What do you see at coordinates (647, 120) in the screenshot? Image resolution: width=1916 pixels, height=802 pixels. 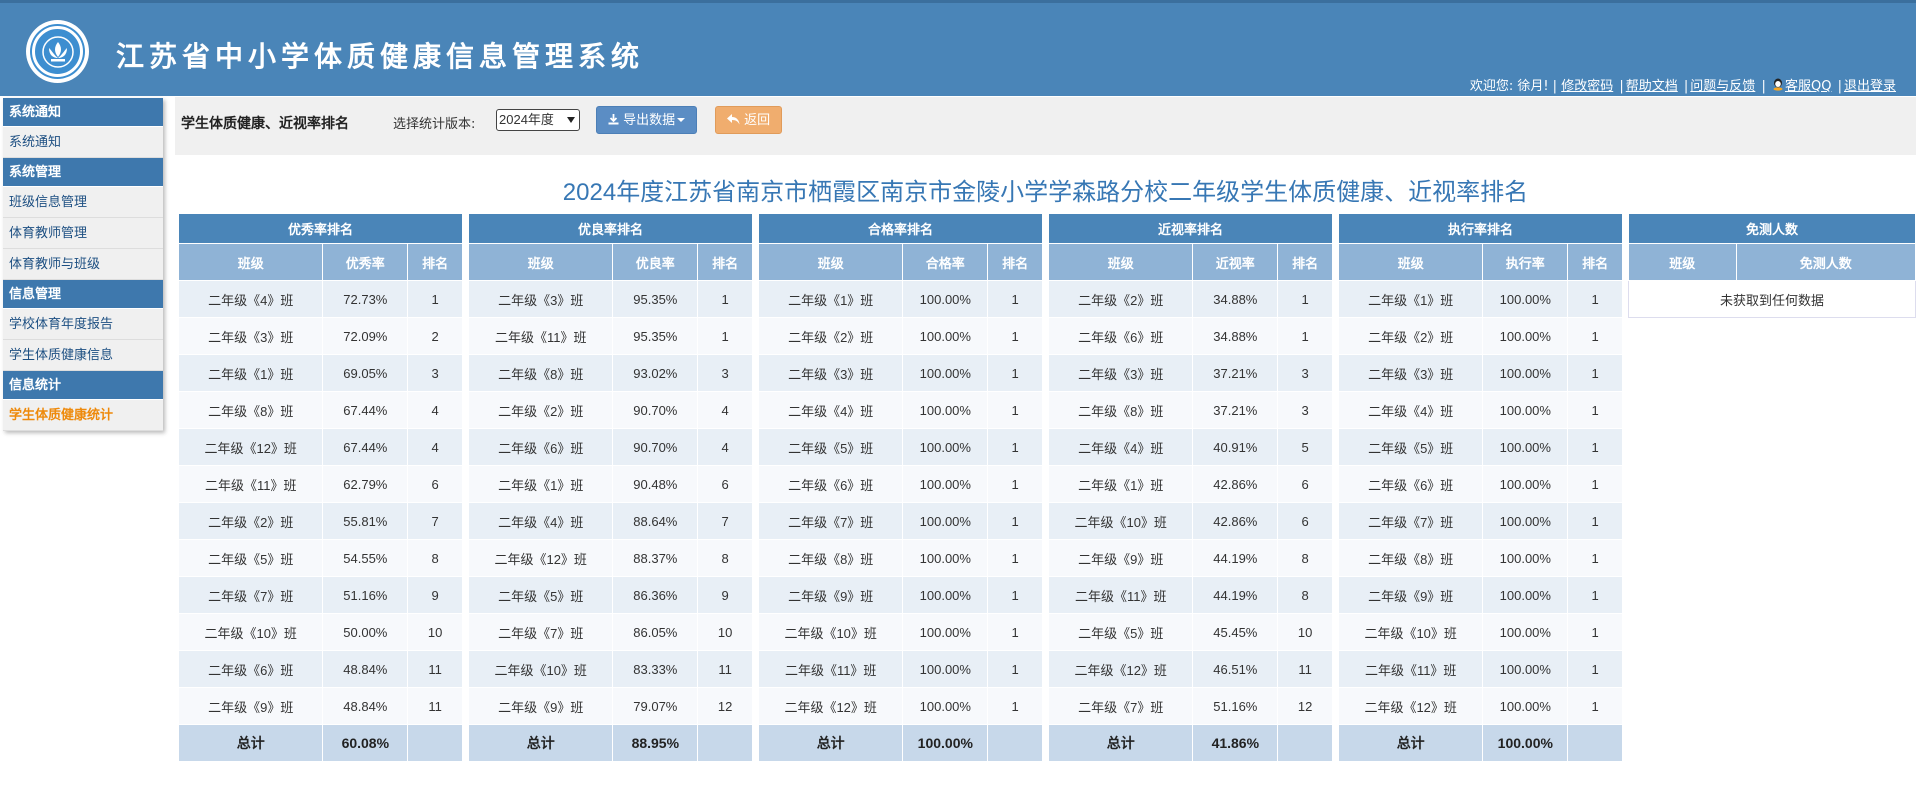 I see `export-button: 导出数据` at bounding box center [647, 120].